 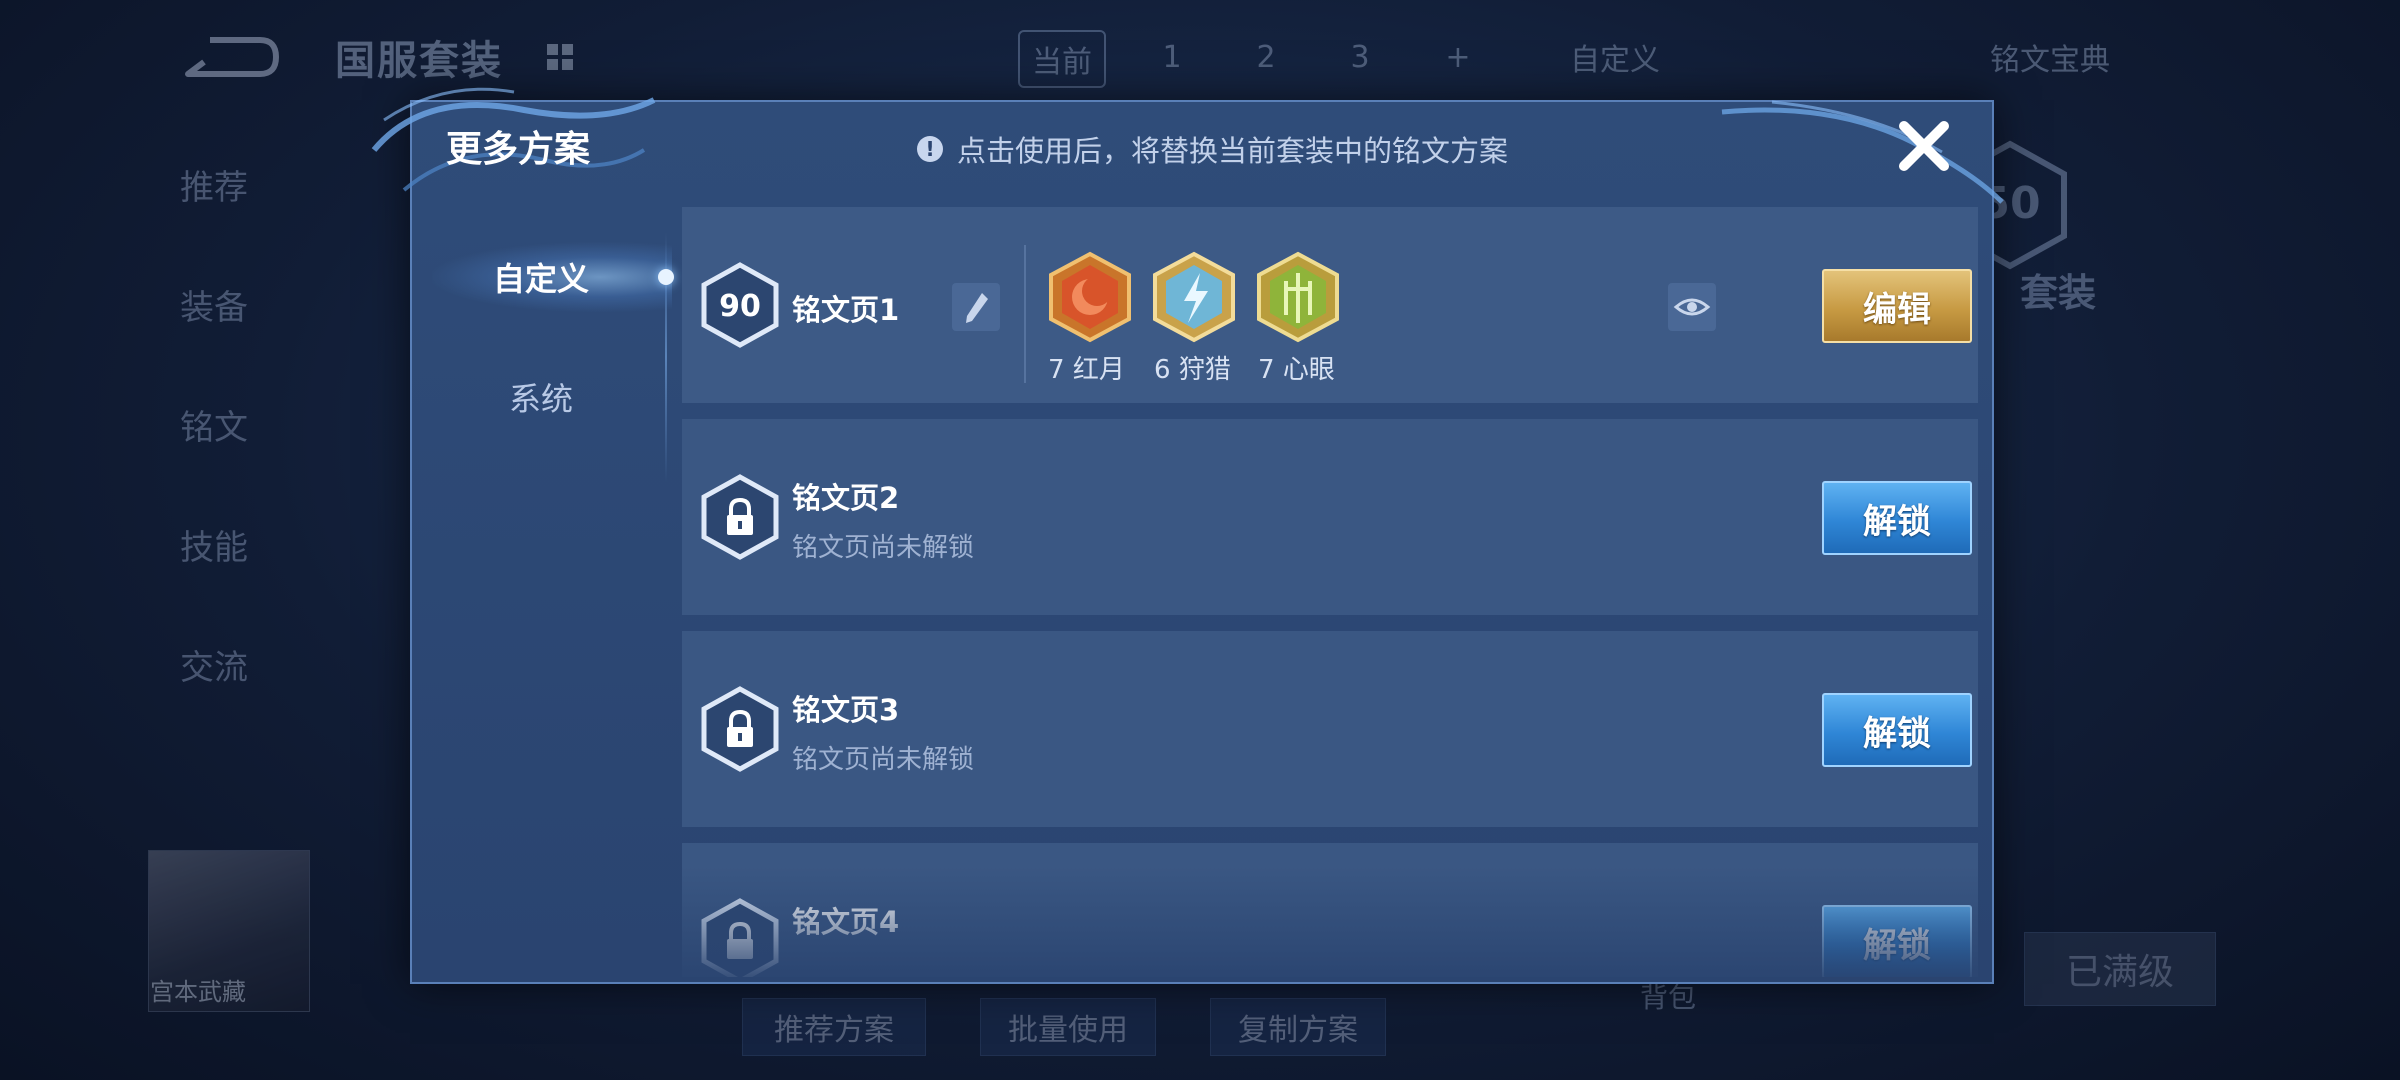 What do you see at coordinates (214, 544) in the screenshot?
I see `side-menu-skill: 技能` at bounding box center [214, 544].